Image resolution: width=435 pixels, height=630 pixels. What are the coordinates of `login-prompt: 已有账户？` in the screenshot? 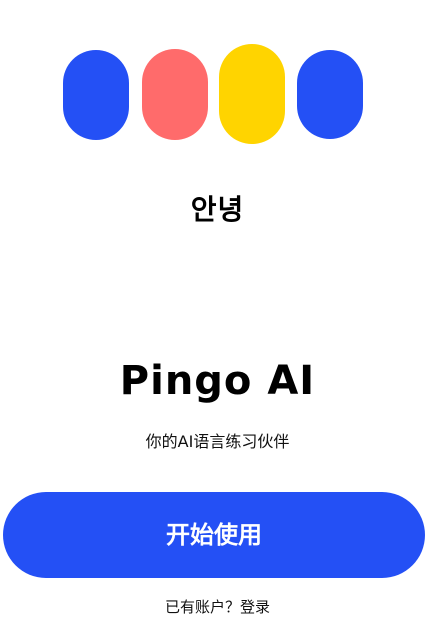 It's located at (202, 607).